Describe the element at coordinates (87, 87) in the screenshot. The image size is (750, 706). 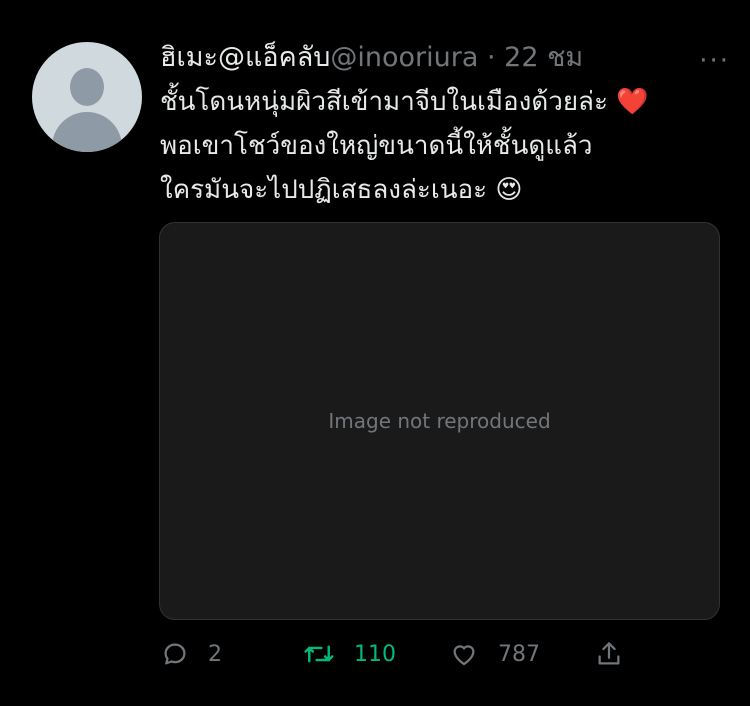
I see `avatar-head-shape` at that location.